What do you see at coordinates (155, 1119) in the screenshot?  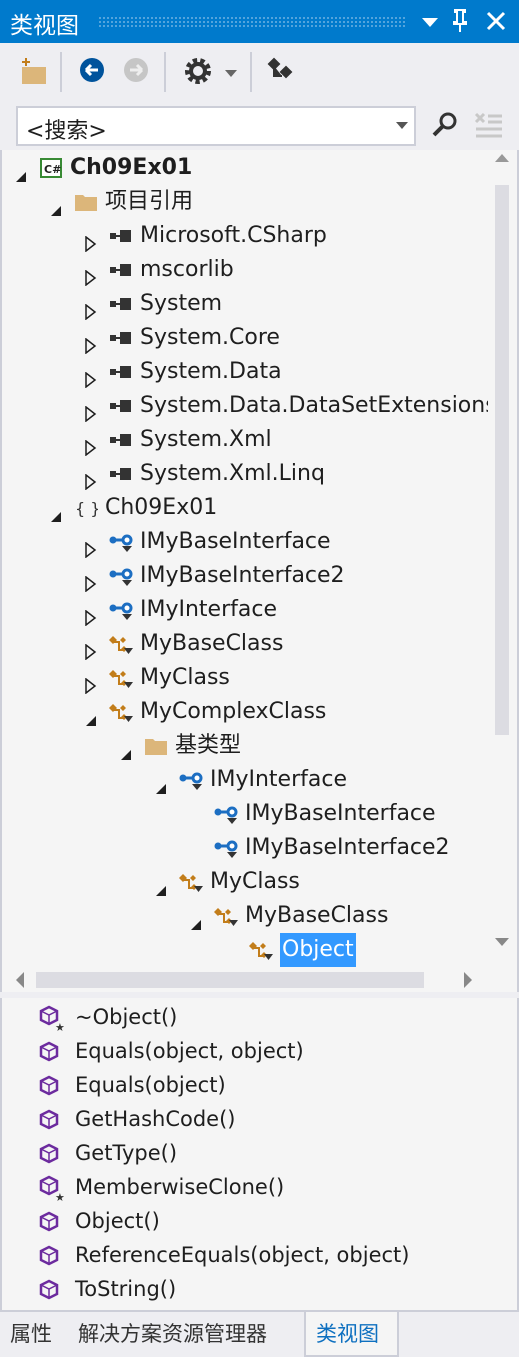 I see `member-label: GetHashCode()` at bounding box center [155, 1119].